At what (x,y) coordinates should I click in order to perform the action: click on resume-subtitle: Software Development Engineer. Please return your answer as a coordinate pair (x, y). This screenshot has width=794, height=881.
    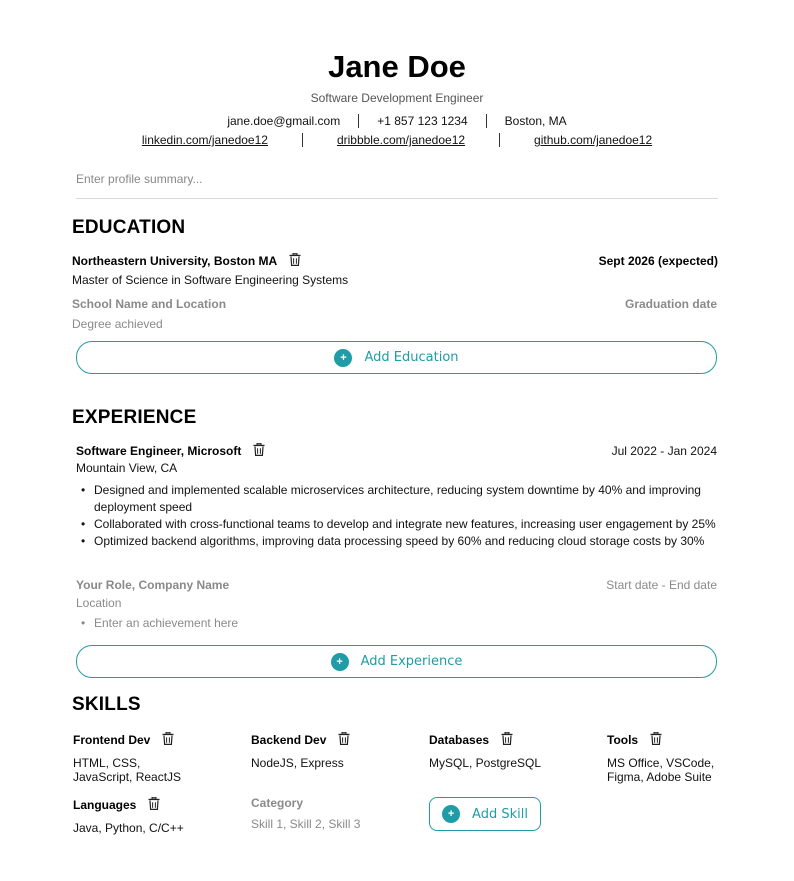
    Looking at the image, I should click on (397, 98).